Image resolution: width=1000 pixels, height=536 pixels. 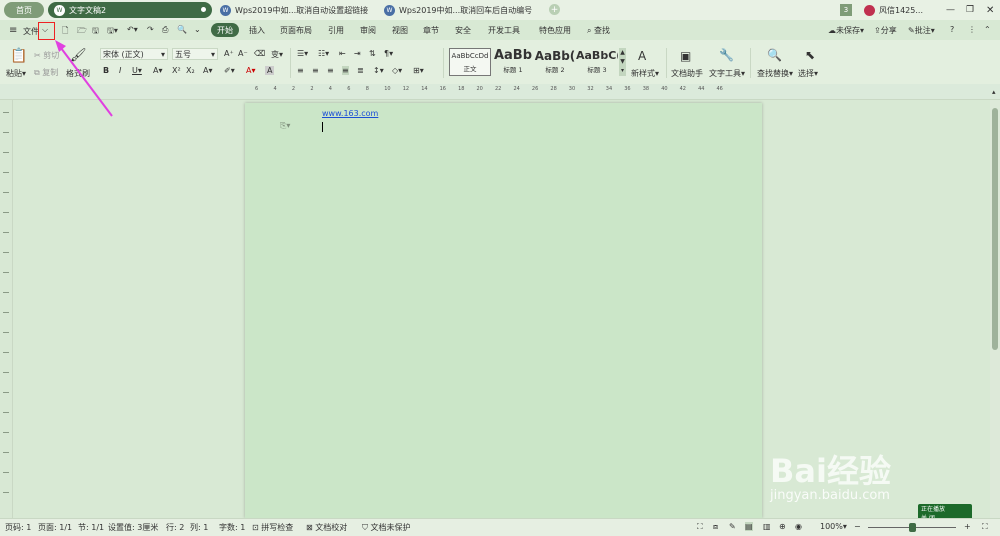 What do you see at coordinates (700, 527) in the screenshot?
I see `view-outline-icon: ⛶` at bounding box center [700, 527].